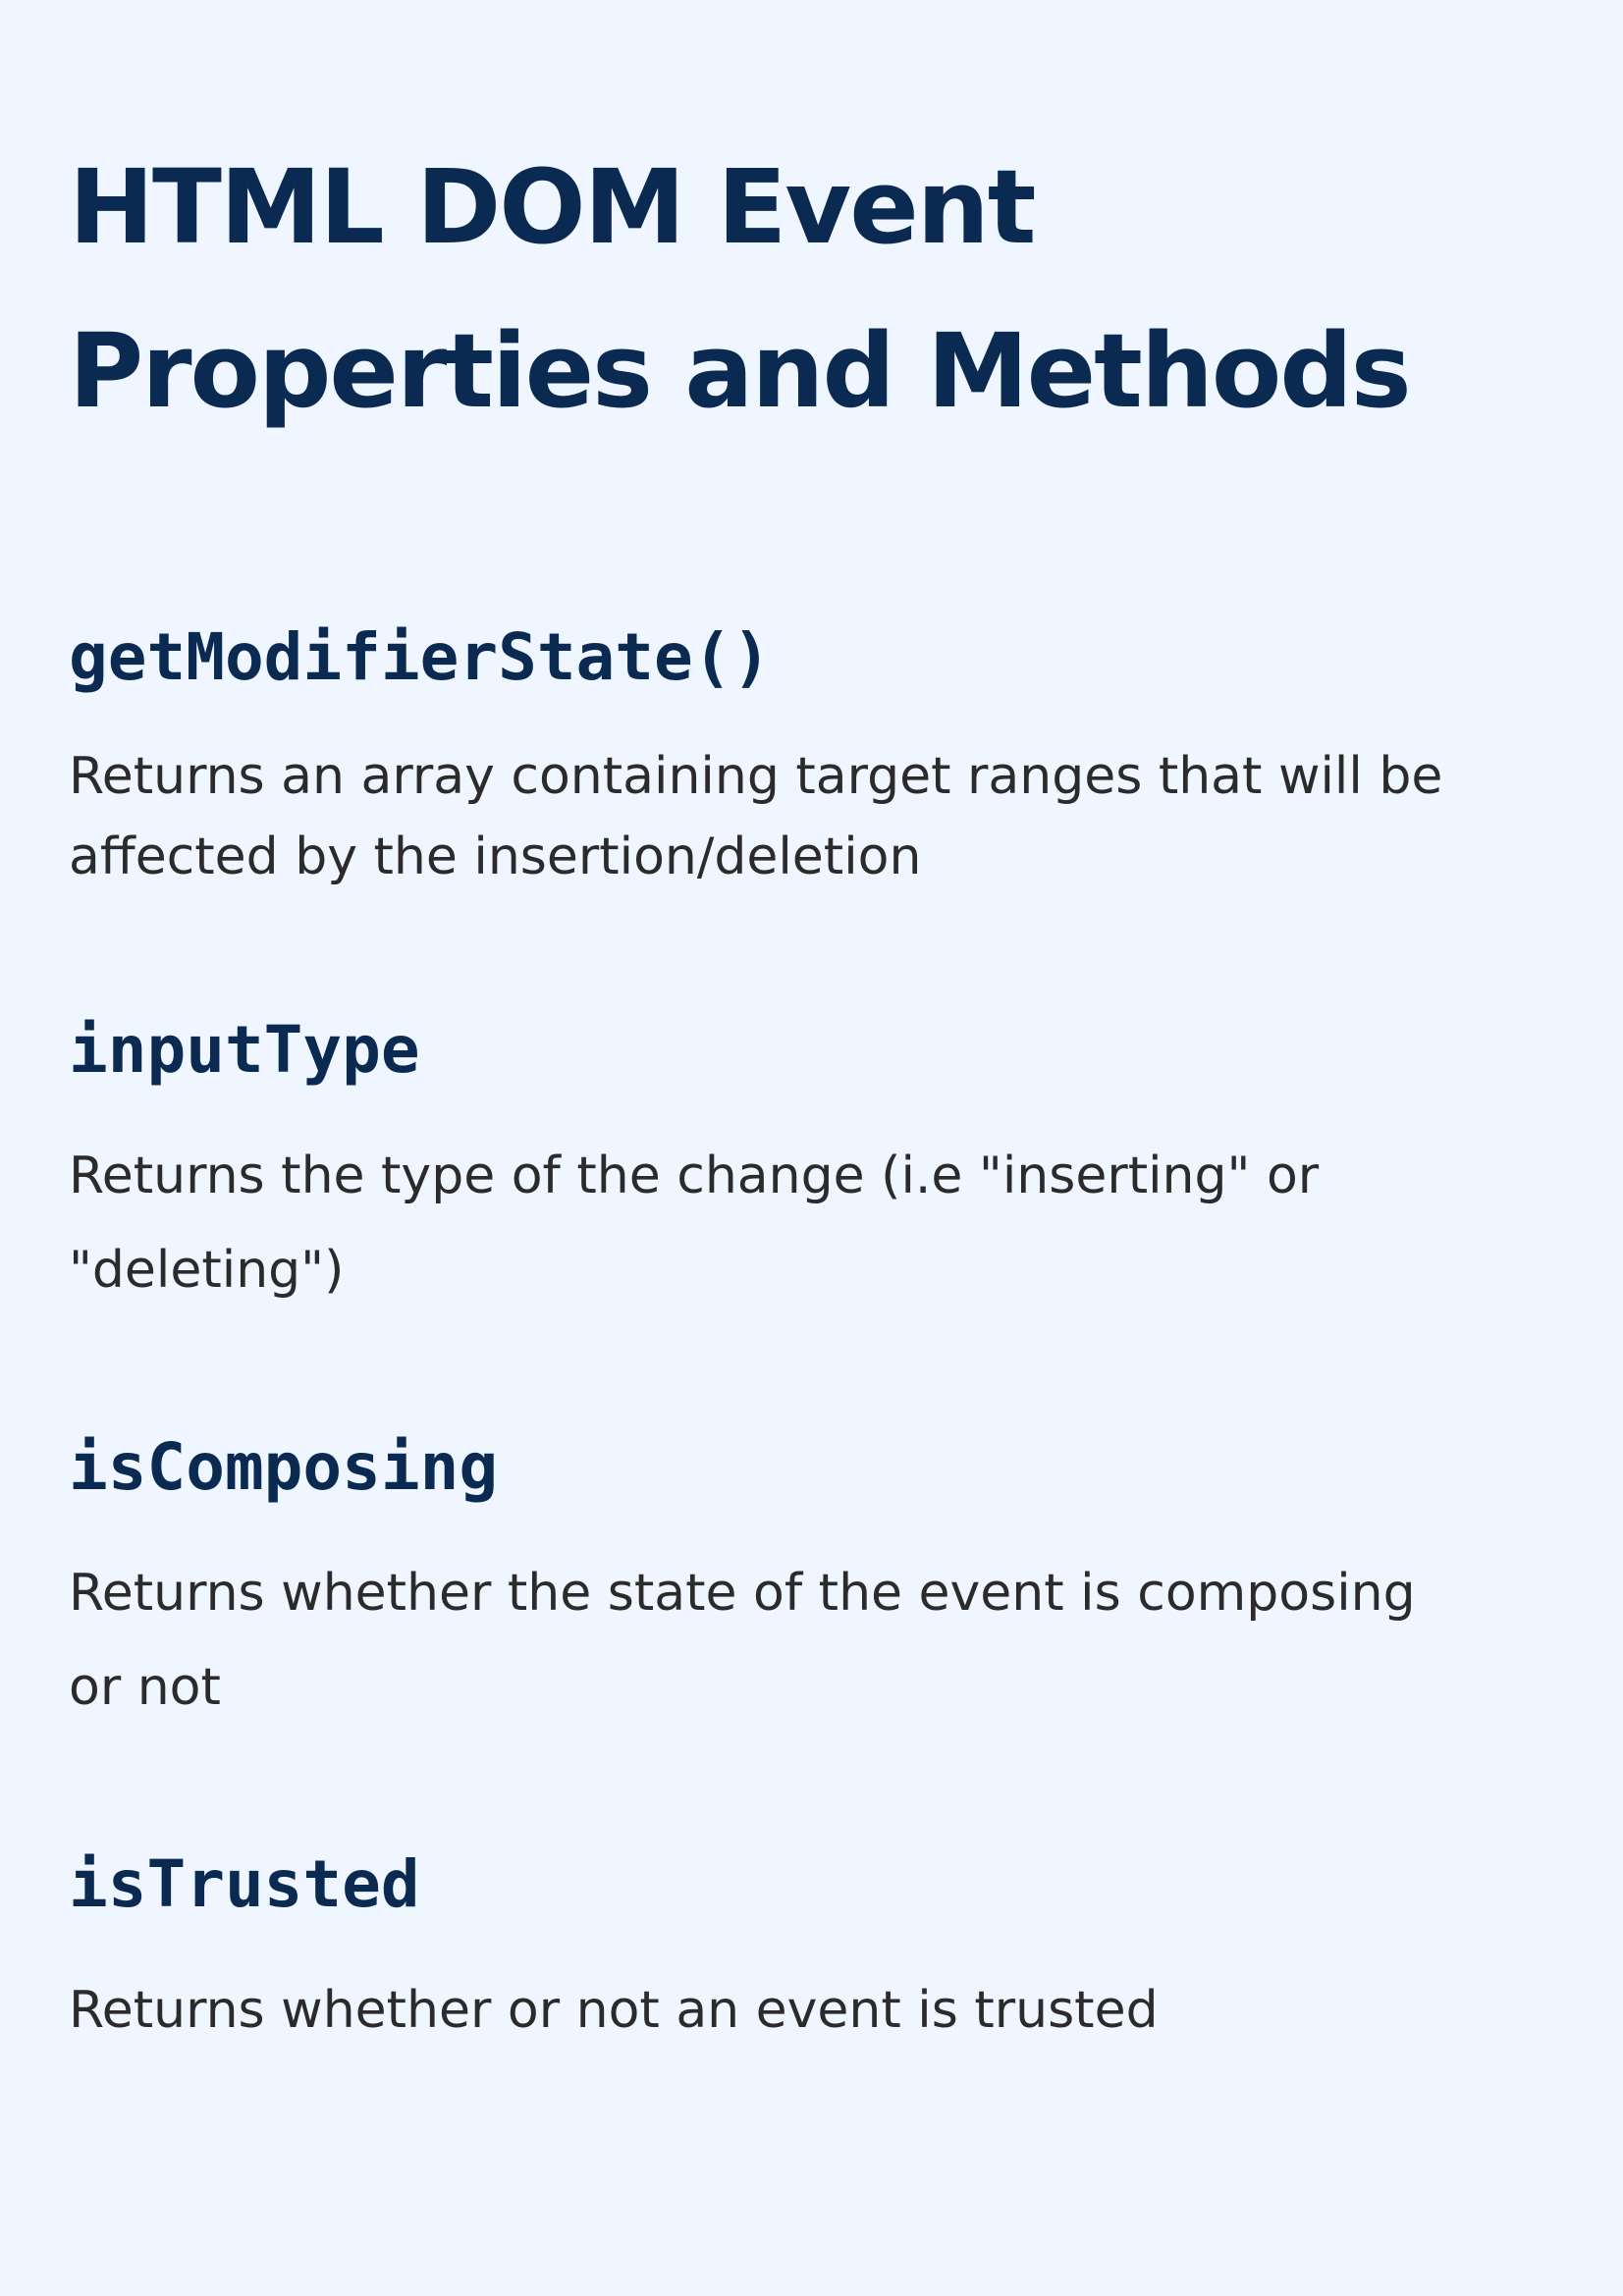 This screenshot has height=2296, width=1623. Describe the element at coordinates (284, 1467) in the screenshot. I see `entry-name: isComposing` at that location.